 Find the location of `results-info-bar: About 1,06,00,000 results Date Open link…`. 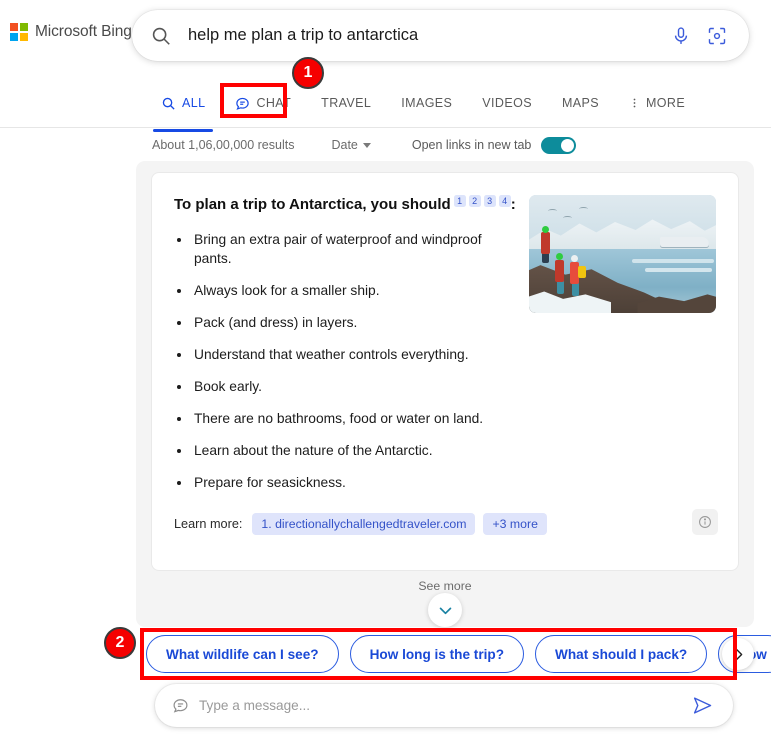

results-info-bar: About 1,06,00,000 results Date Open link… is located at coordinates (385, 145).